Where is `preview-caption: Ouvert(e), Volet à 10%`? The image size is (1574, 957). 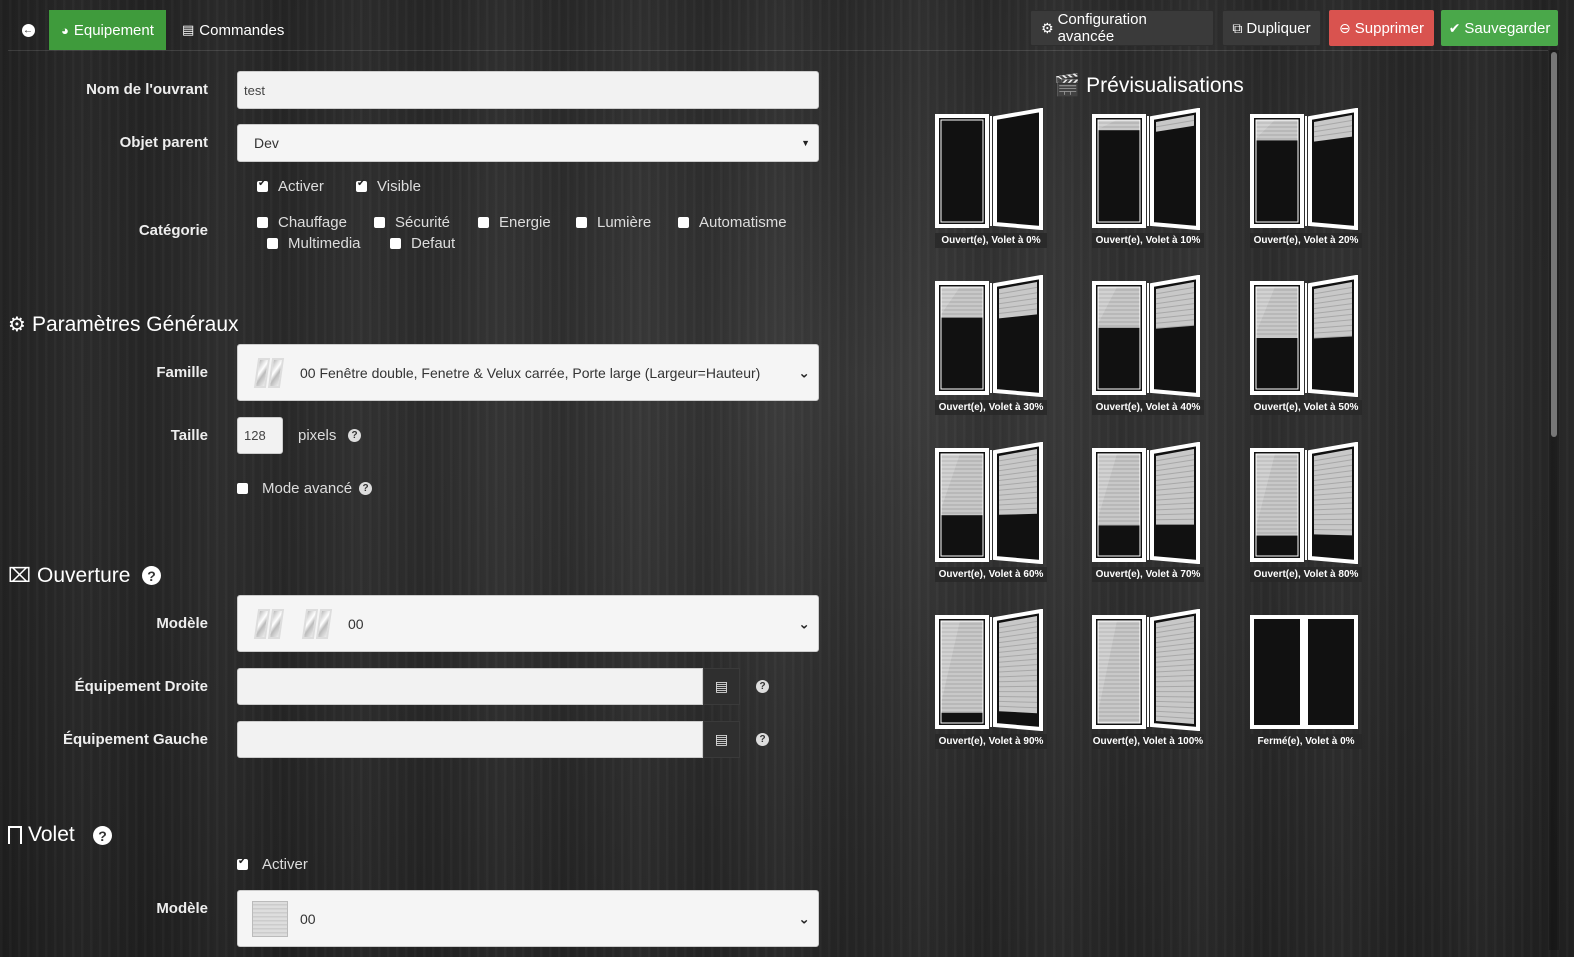 preview-caption: Ouvert(e), Volet à 10% is located at coordinates (1148, 240).